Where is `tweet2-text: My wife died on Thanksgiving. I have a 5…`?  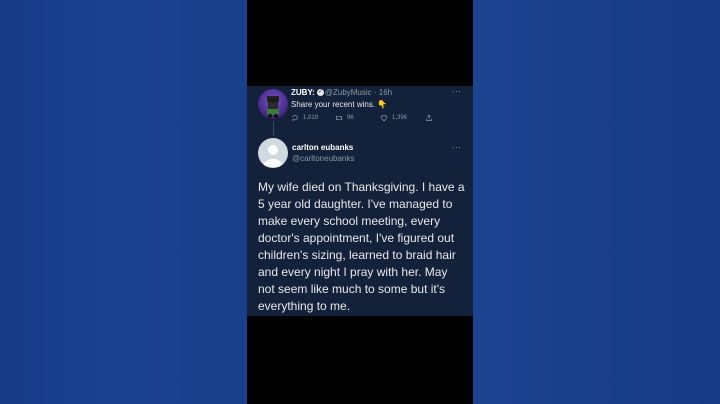
tweet2-text: My wife died on Thanksgiving. I have a 5… is located at coordinates (363, 247).